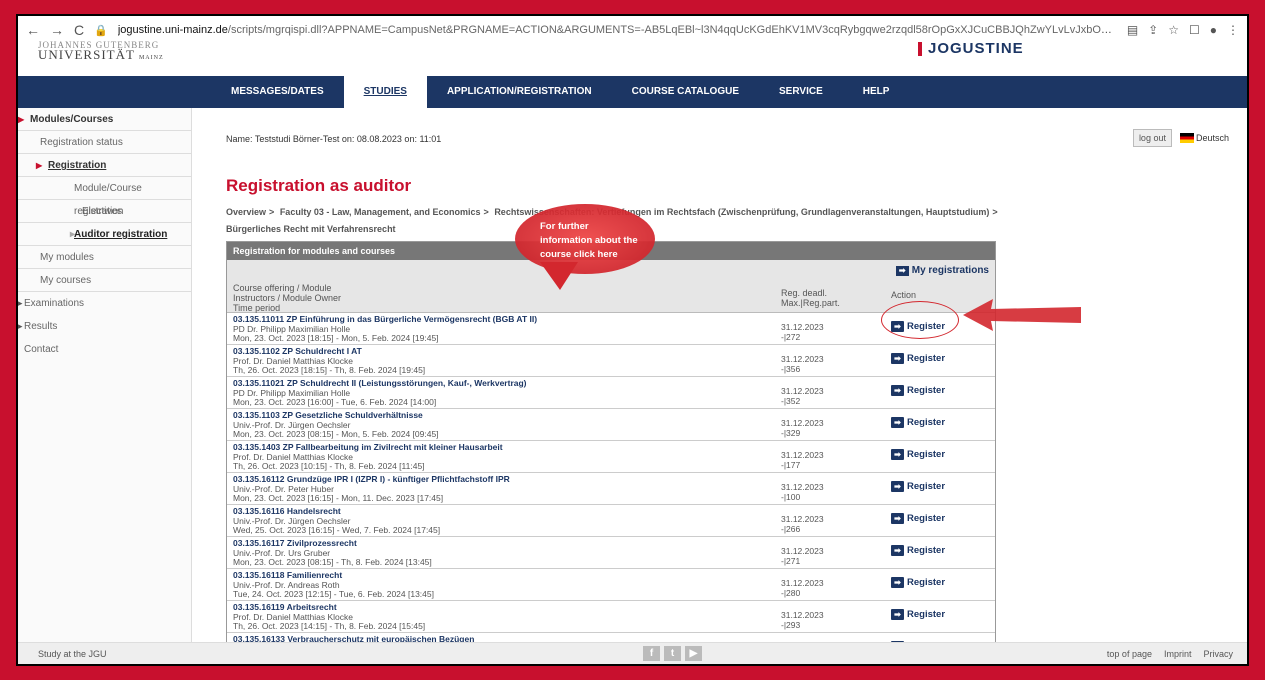 The image size is (1265, 680). I want to click on col-instructors: Instructors / Module Owner, so click(287, 298).